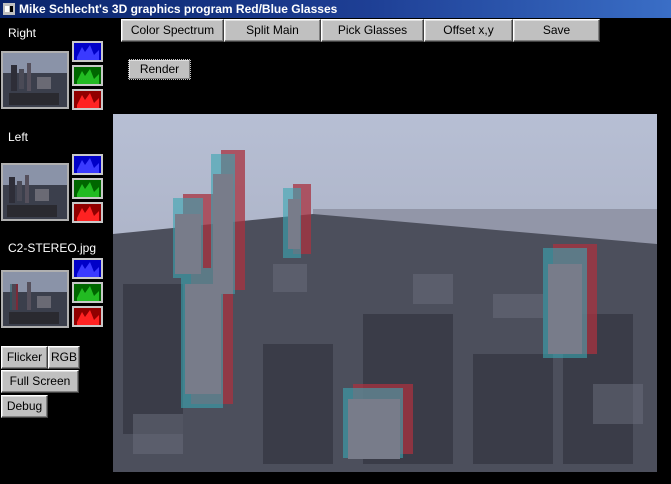 The image size is (671, 484). I want to click on left-red-channel, so click(87, 212).